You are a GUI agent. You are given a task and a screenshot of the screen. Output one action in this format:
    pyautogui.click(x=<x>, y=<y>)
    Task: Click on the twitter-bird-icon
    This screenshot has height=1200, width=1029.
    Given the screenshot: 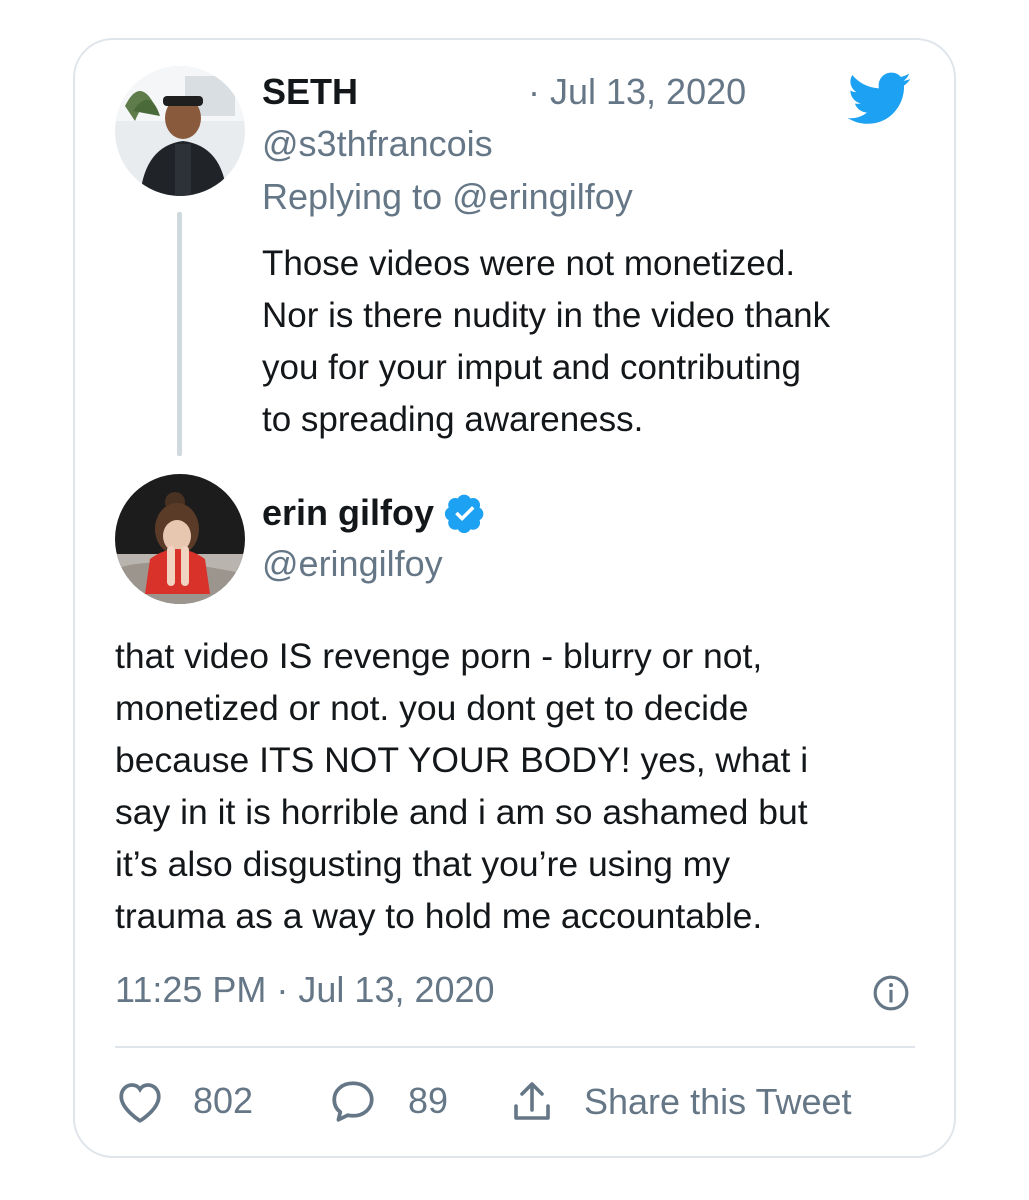 What is the action you would take?
    pyautogui.click(x=879, y=99)
    